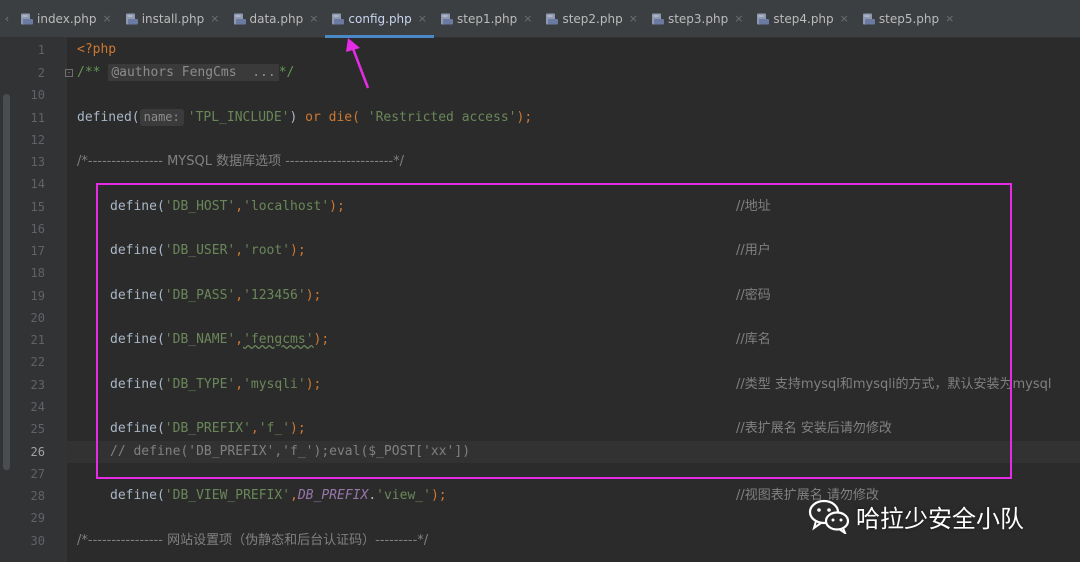 The image size is (1080, 562). Describe the element at coordinates (372, 495) in the screenshot. I see `concat-operator: .` at that location.